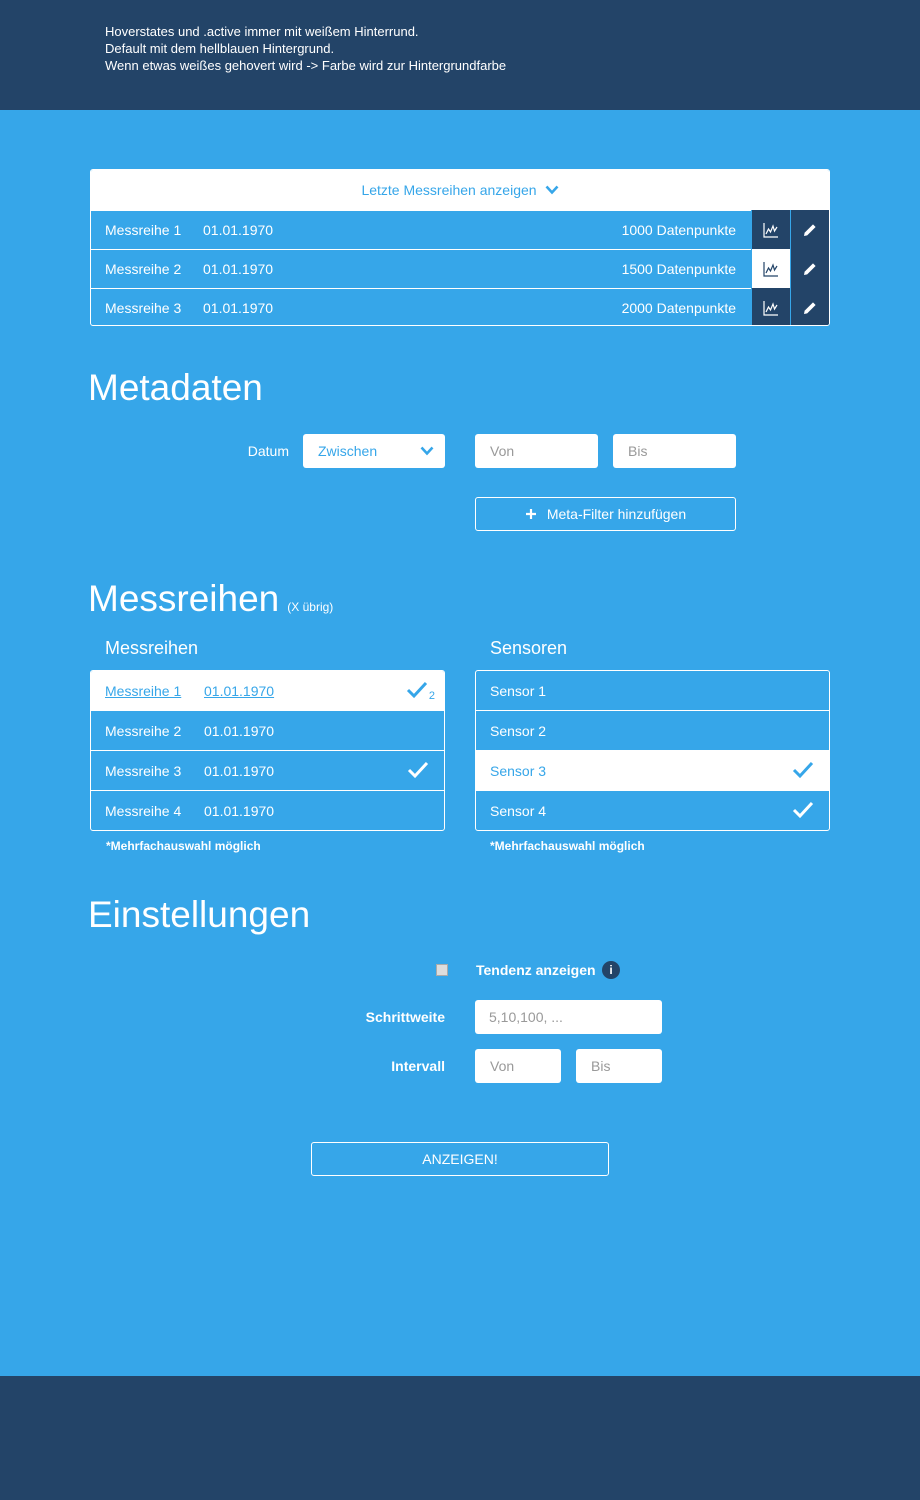 The width and height of the screenshot is (920, 1500). I want to click on interval-label: Intervall, so click(418, 1066).